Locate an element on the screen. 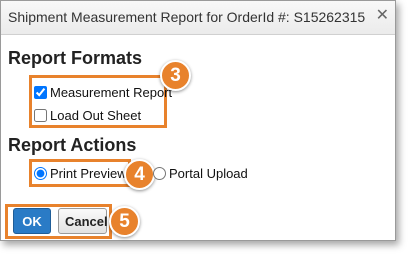  measurement-report-option: Measurement Report is located at coordinates (103, 92).